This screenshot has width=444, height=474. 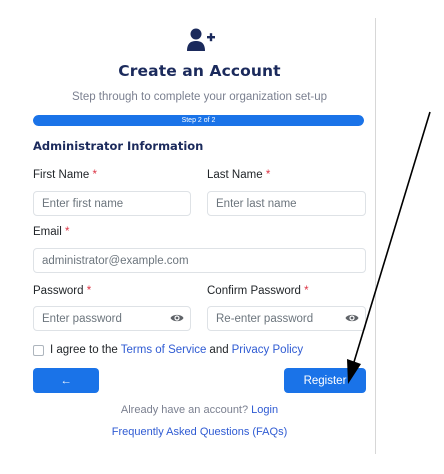 I want to click on login-prompt: Already have an account? Login, so click(x=199, y=410).